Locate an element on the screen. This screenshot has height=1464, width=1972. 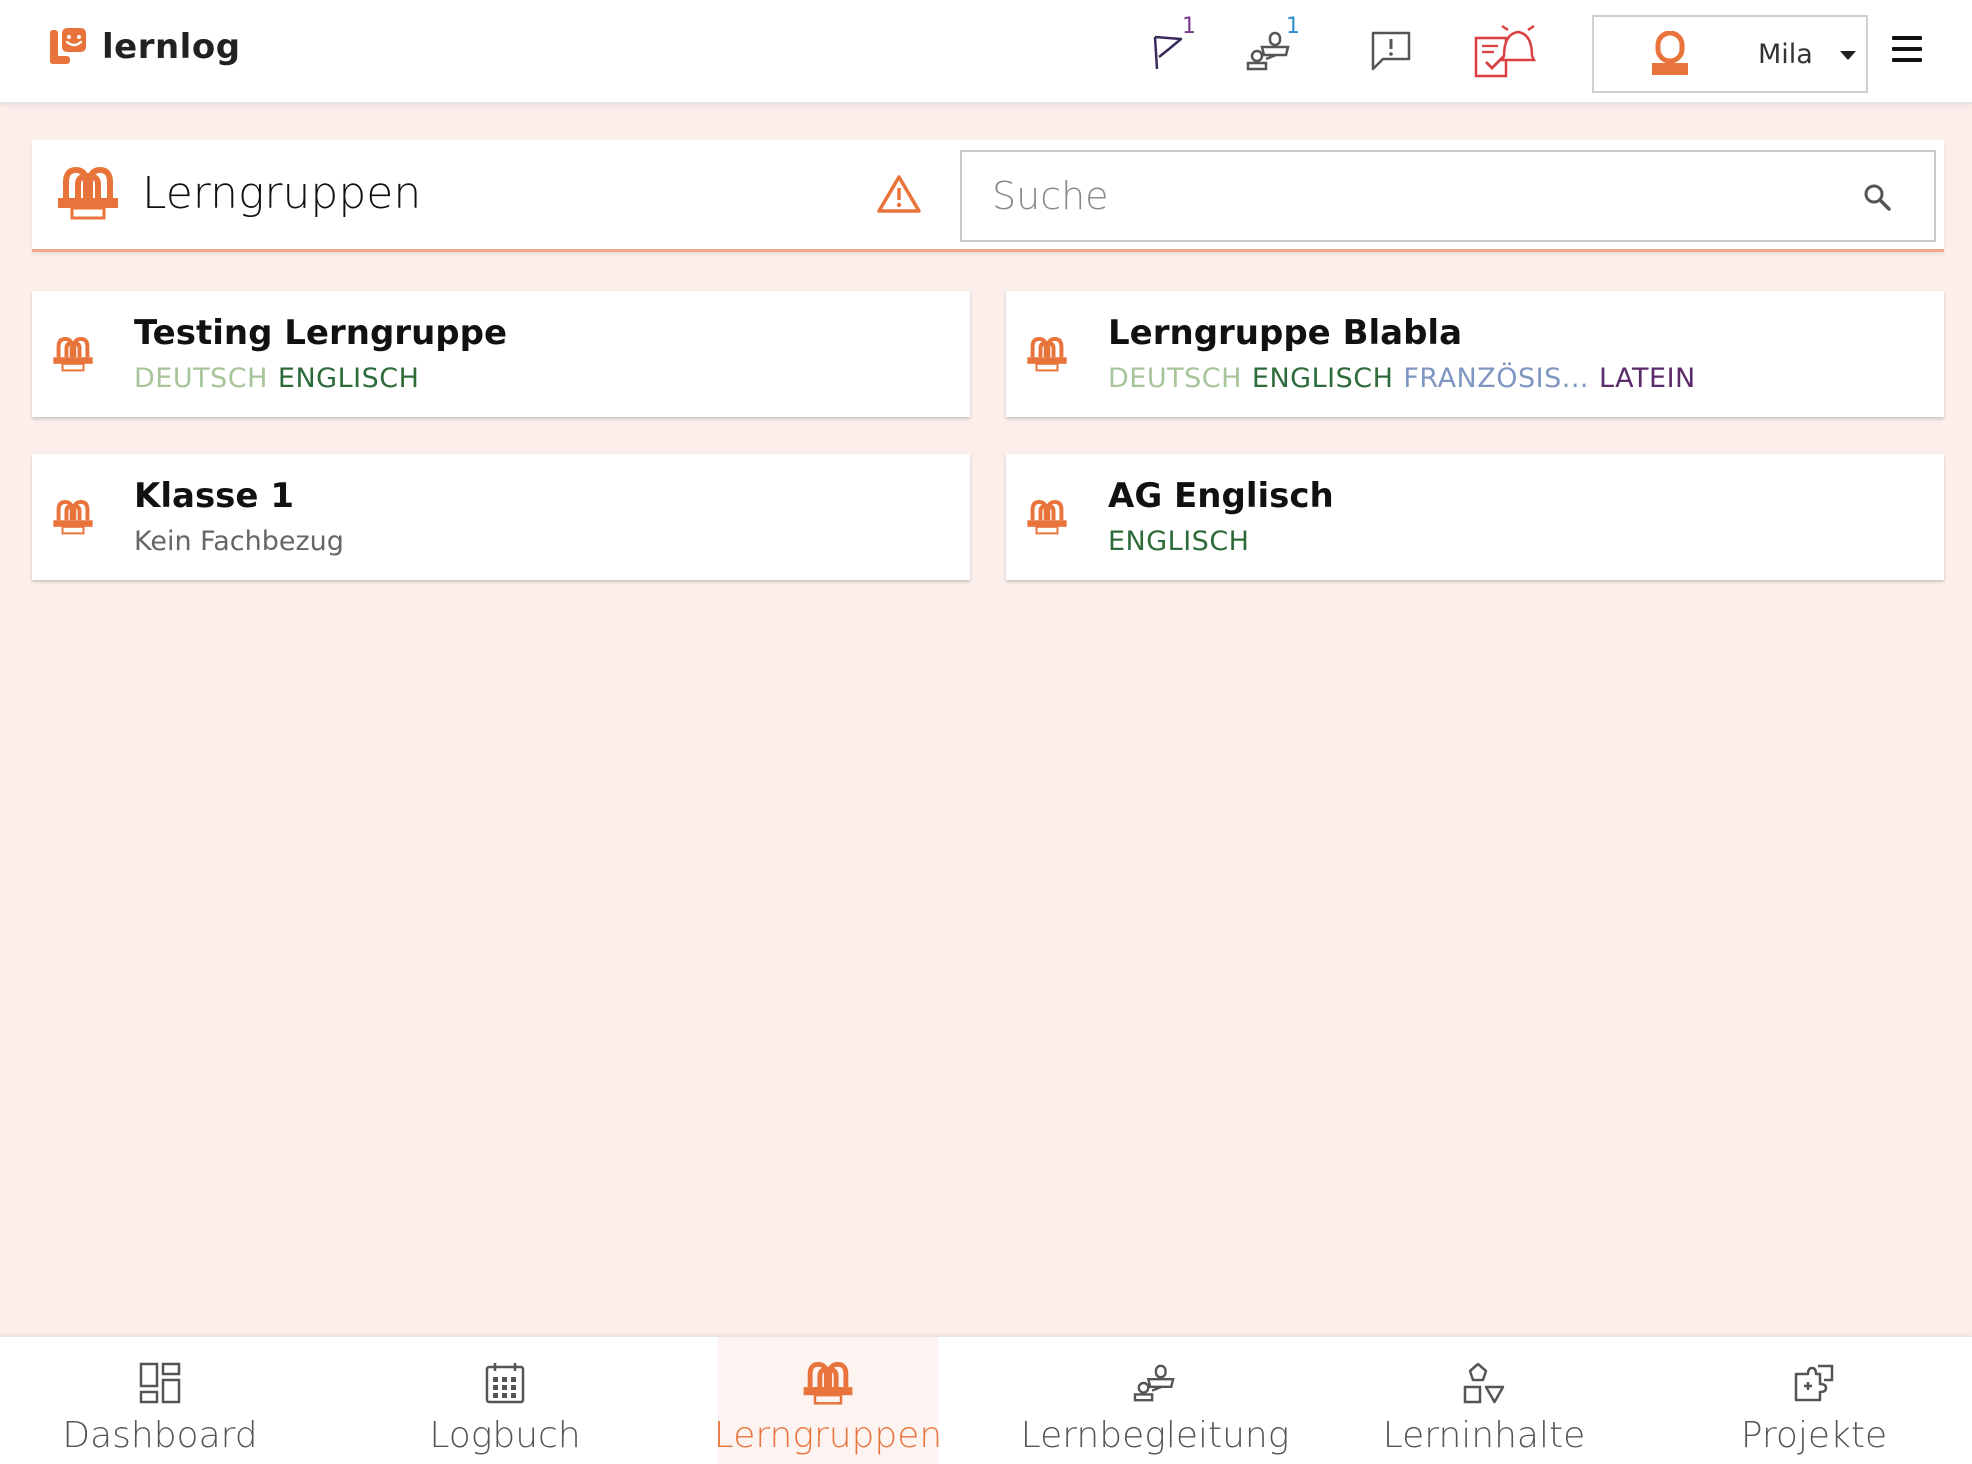
warning-icon is located at coordinates (899, 196).